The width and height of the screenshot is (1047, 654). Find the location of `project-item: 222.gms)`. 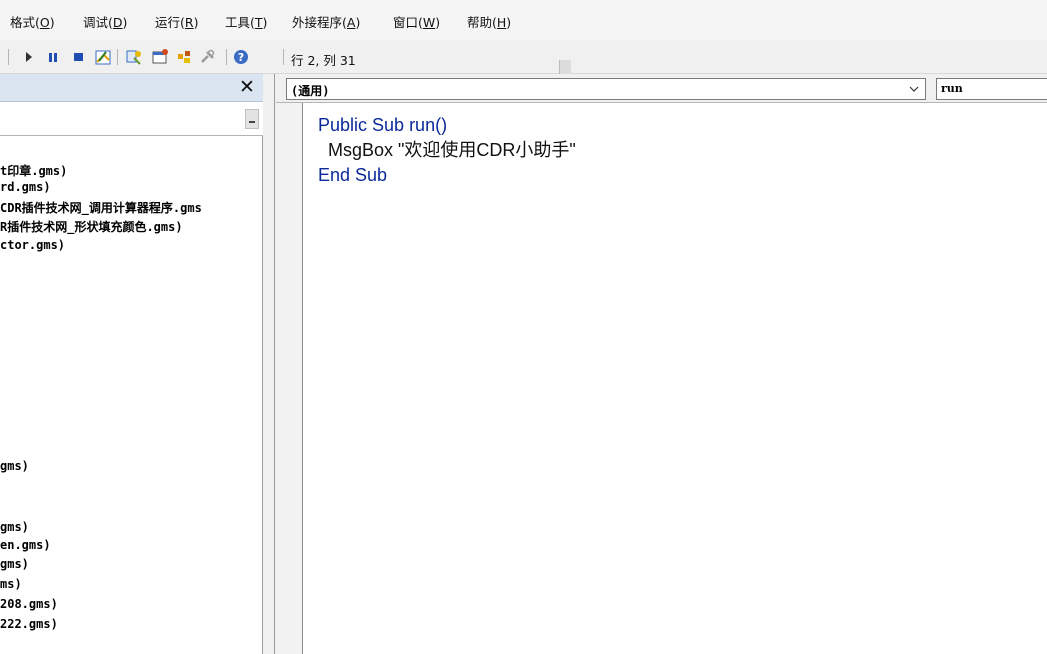

project-item: 222.gms) is located at coordinates (29, 624).